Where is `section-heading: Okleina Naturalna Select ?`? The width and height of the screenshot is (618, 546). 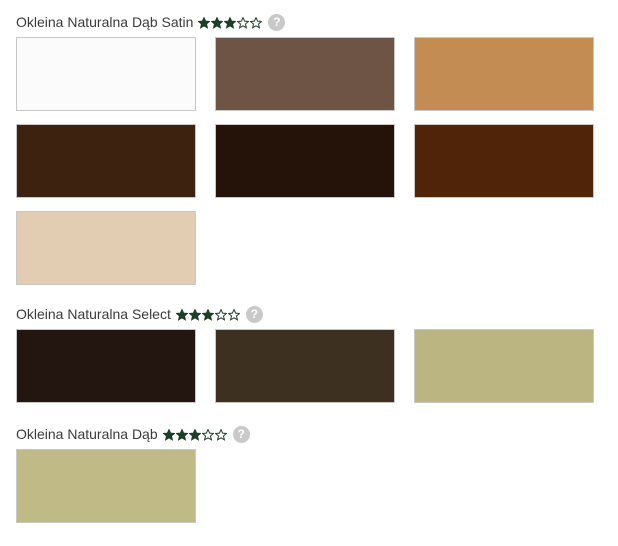
section-heading: Okleina Naturalna Select ? is located at coordinates (304, 314).